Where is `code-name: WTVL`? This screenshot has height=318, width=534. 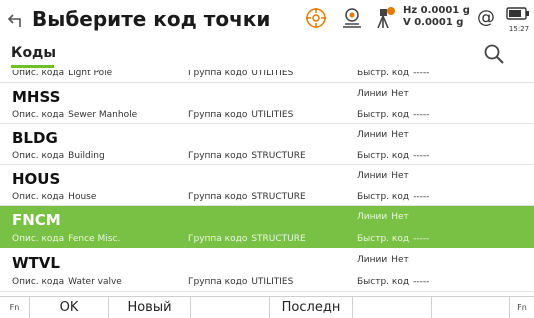 code-name: WTVL is located at coordinates (36, 263).